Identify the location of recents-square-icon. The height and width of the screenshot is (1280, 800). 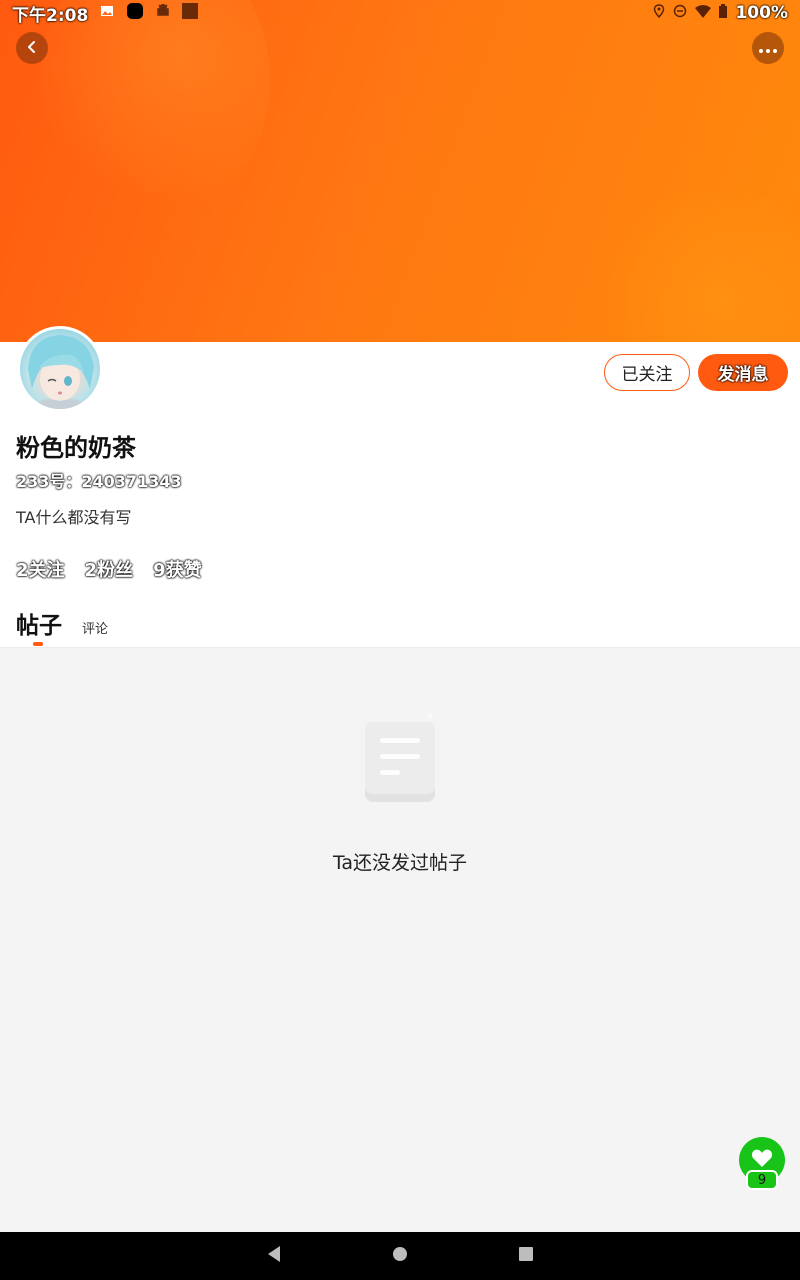
(526, 1256).